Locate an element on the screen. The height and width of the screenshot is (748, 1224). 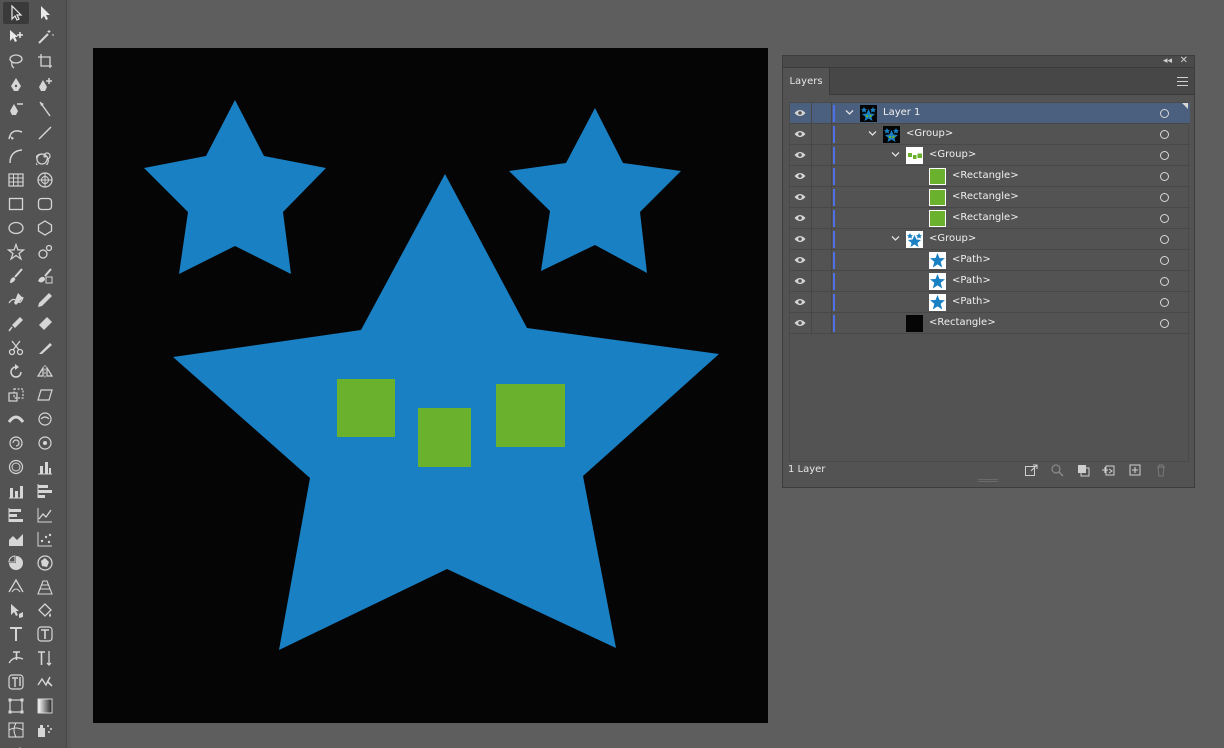
ellipse-tool-button is located at coordinates (16, 228).